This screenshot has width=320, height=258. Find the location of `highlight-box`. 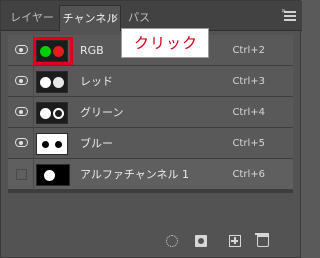

highlight-box is located at coordinates (53, 51).